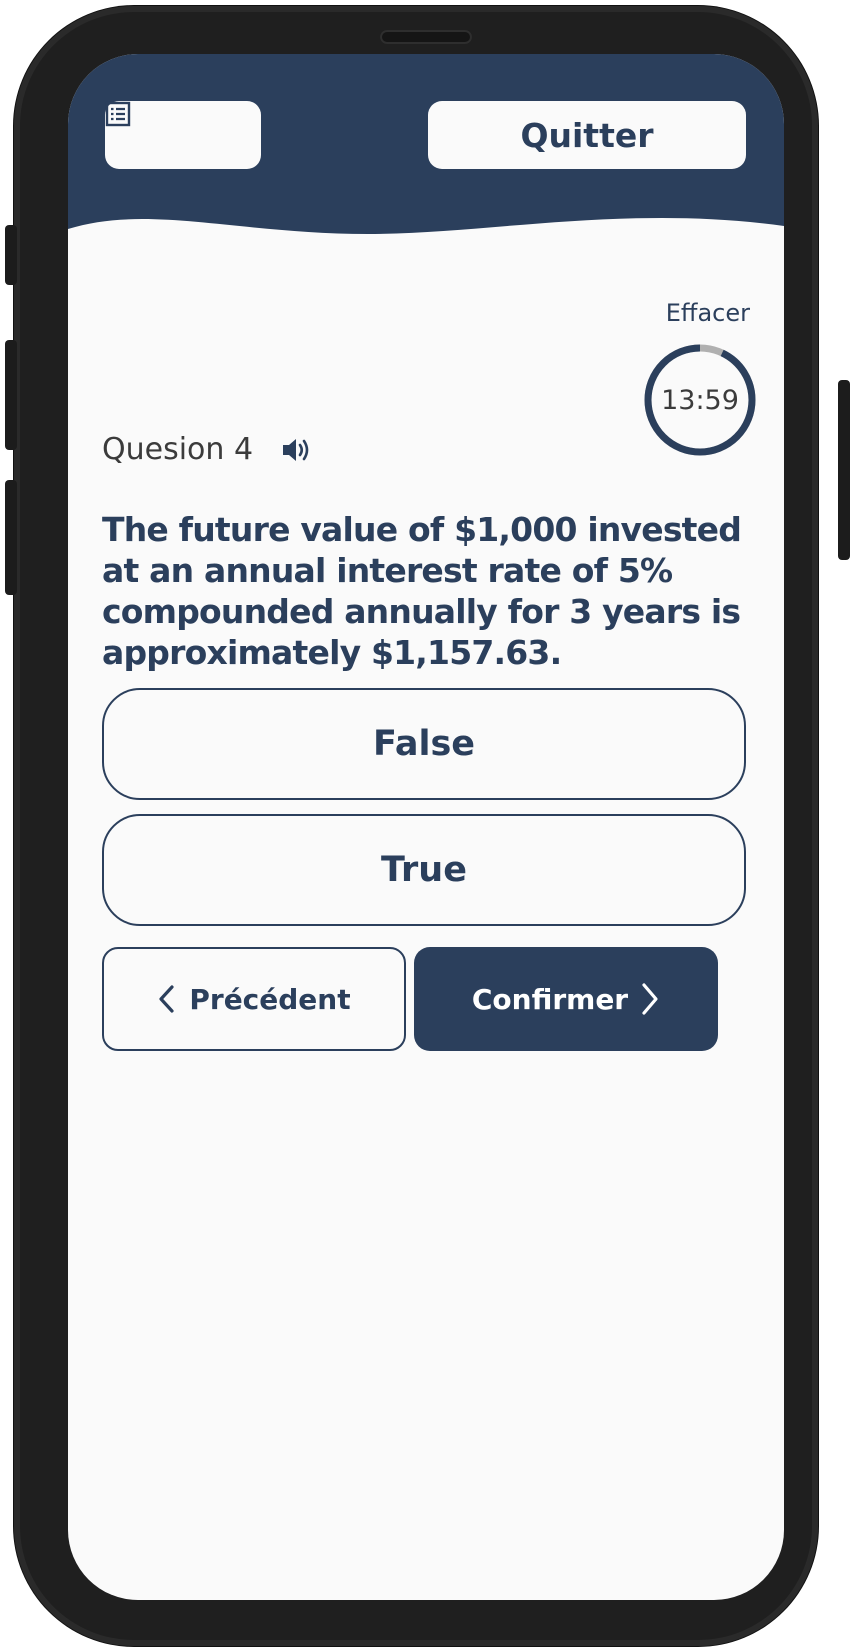 The height and width of the screenshot is (1651, 853). I want to click on previous-button-label: Précédent, so click(270, 999).